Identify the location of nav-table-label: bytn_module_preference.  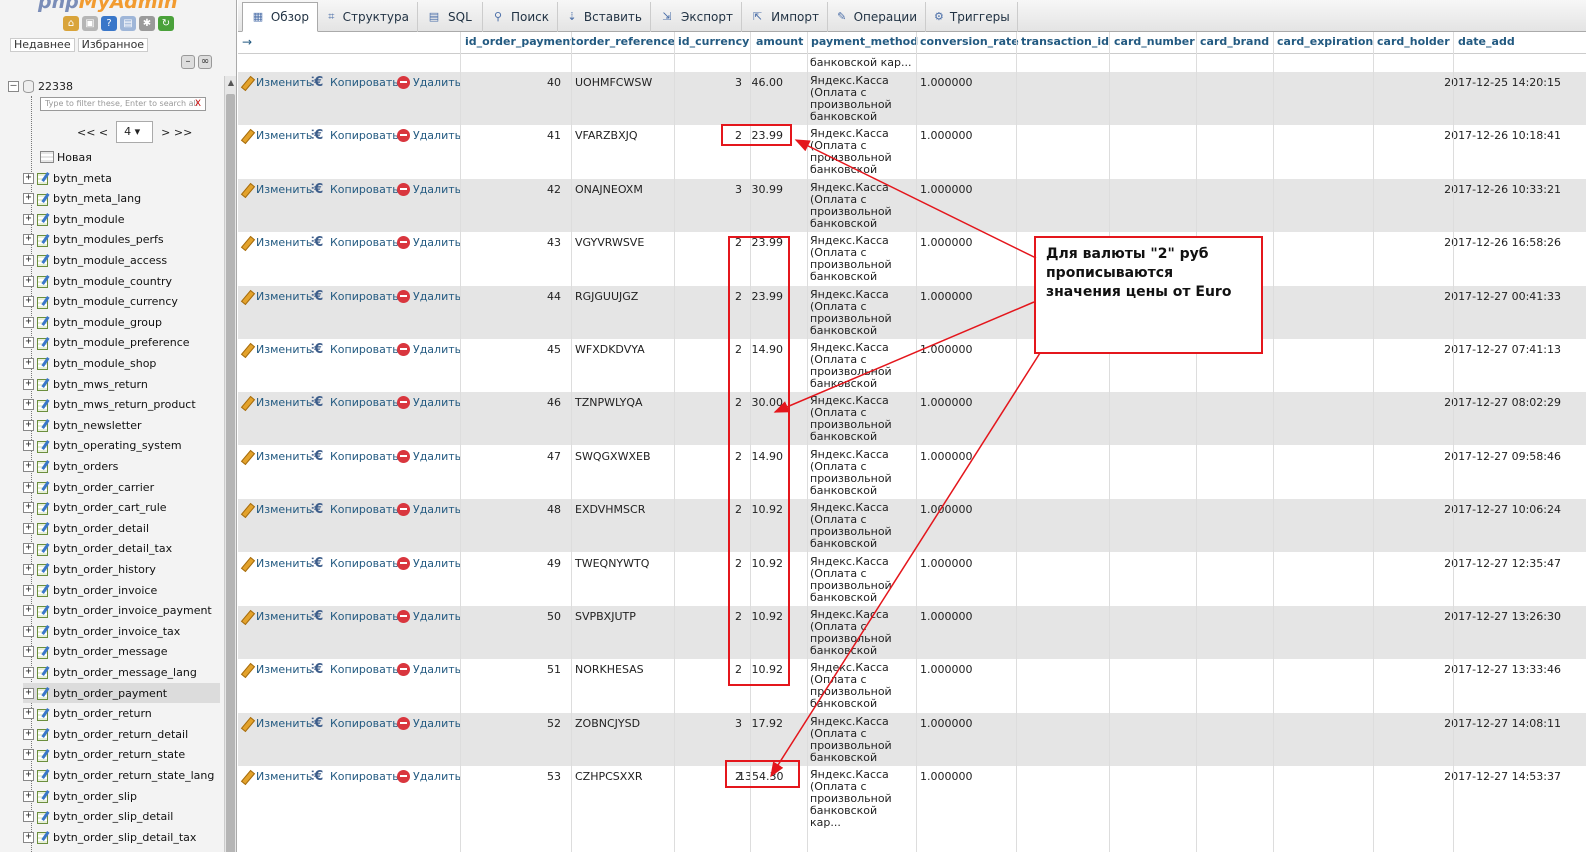
(121, 342).